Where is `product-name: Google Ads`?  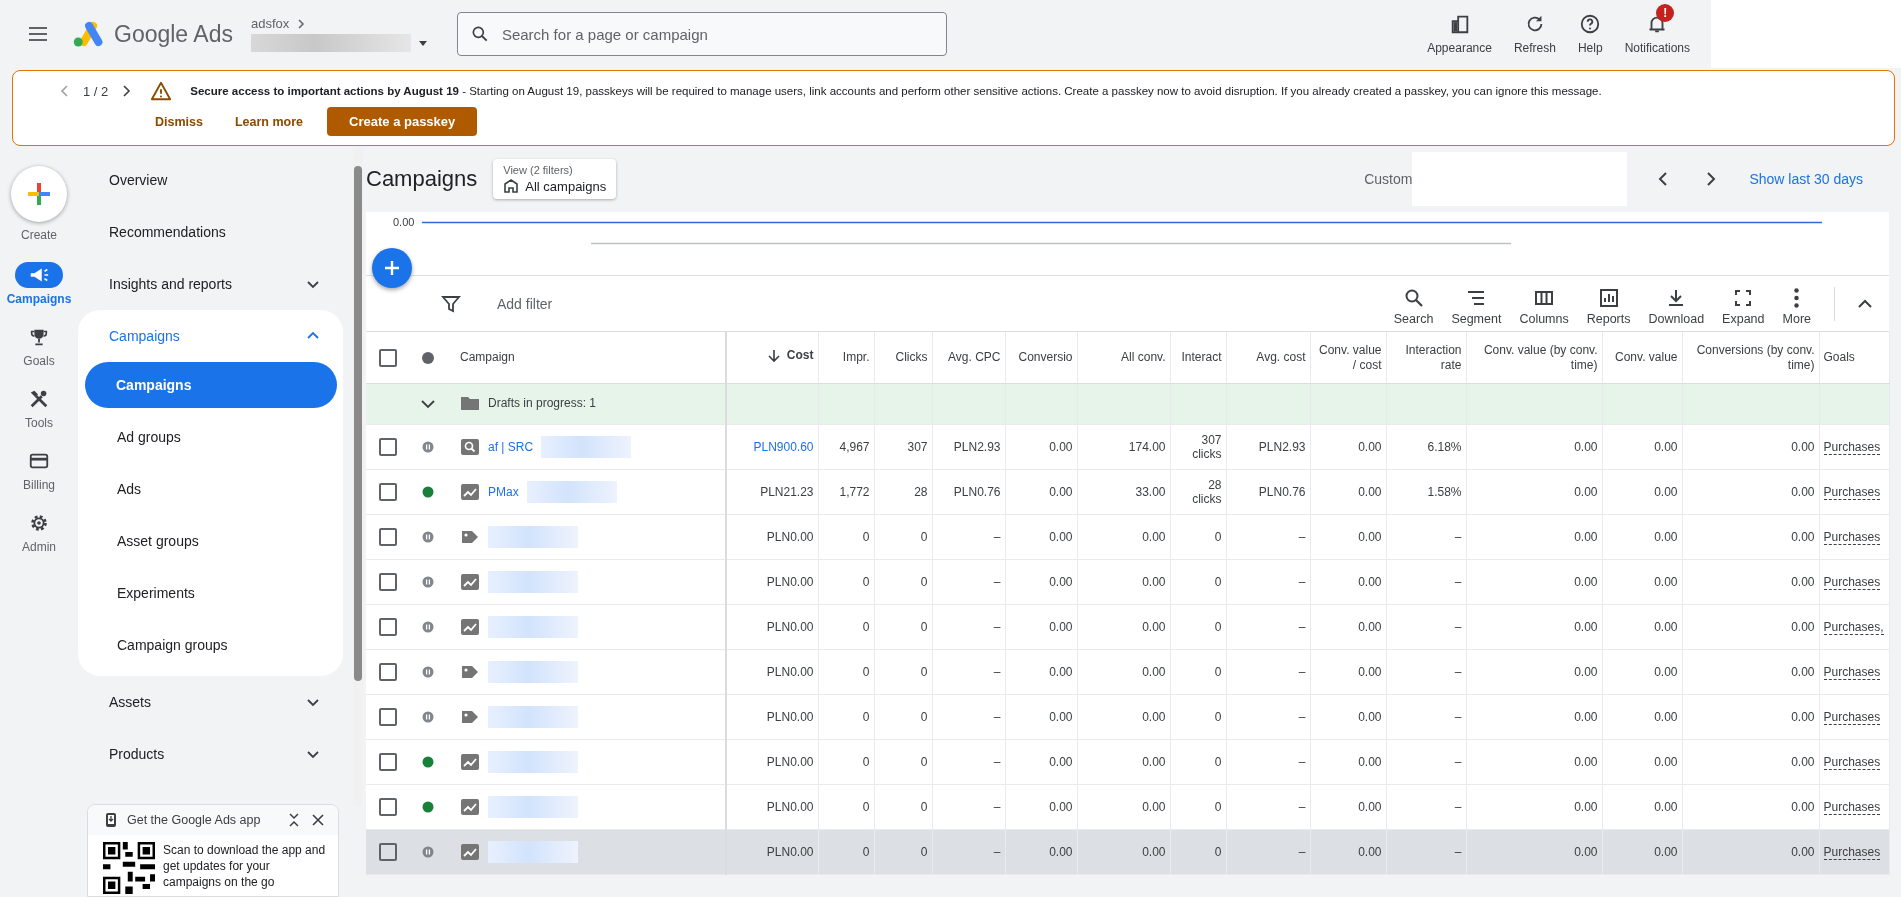 product-name: Google Ads is located at coordinates (173, 34).